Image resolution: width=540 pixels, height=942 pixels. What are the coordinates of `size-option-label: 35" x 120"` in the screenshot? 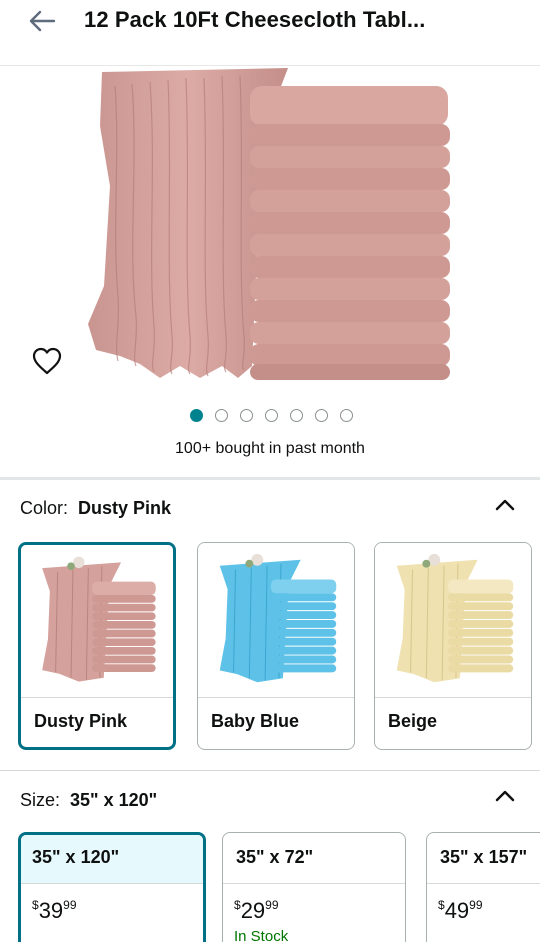 It's located at (112, 859).